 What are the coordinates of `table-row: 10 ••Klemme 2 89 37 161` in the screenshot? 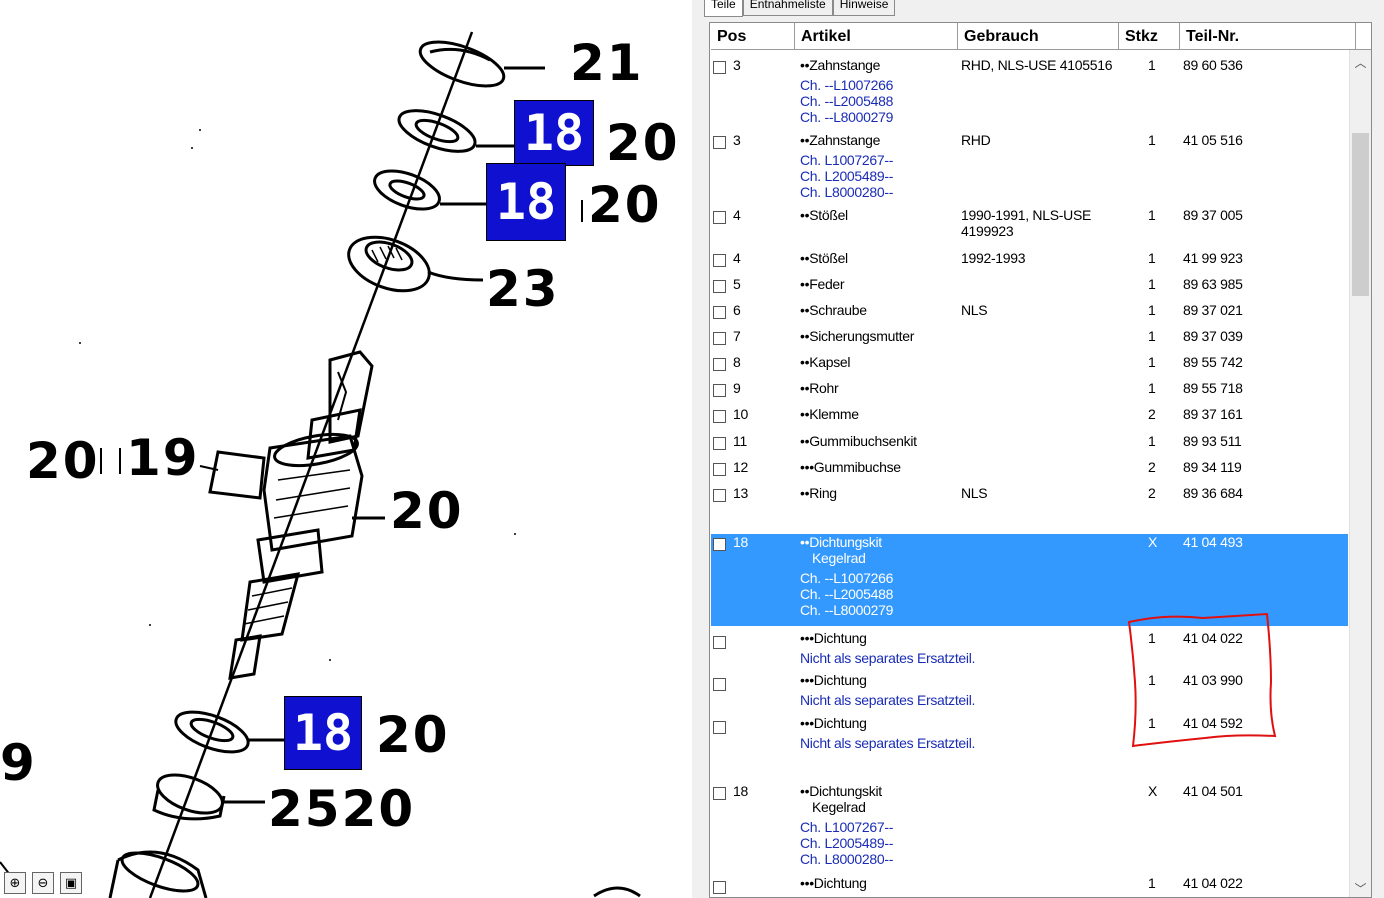 It's located at (1029, 419).